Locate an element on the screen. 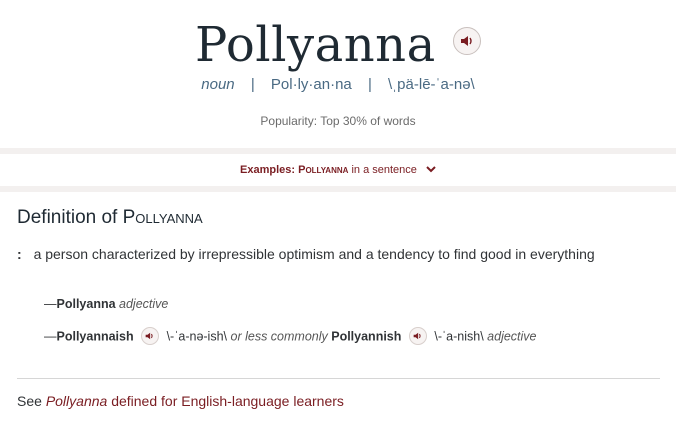  run-on-alt-word: Pollyannish is located at coordinates (366, 336).